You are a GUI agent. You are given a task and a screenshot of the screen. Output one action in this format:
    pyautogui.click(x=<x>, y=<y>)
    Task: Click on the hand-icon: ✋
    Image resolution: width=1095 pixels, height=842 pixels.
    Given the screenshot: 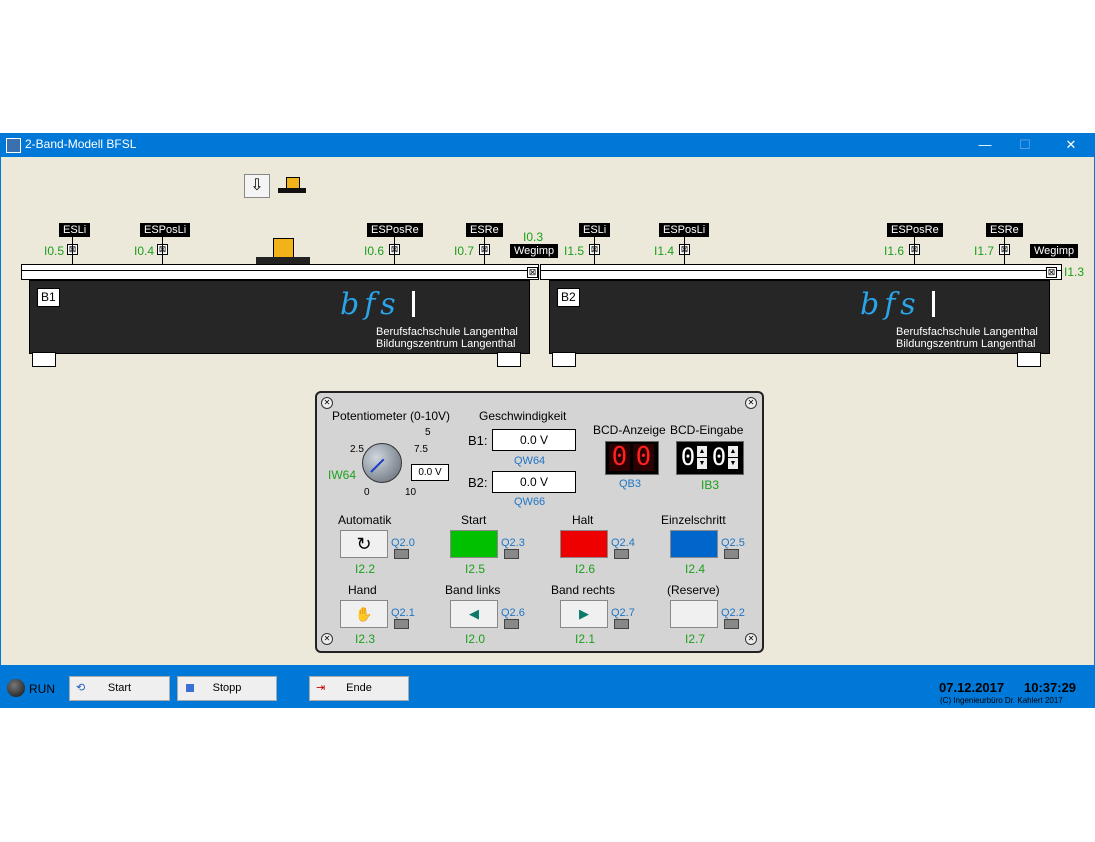 What is the action you would take?
    pyautogui.click(x=364, y=614)
    